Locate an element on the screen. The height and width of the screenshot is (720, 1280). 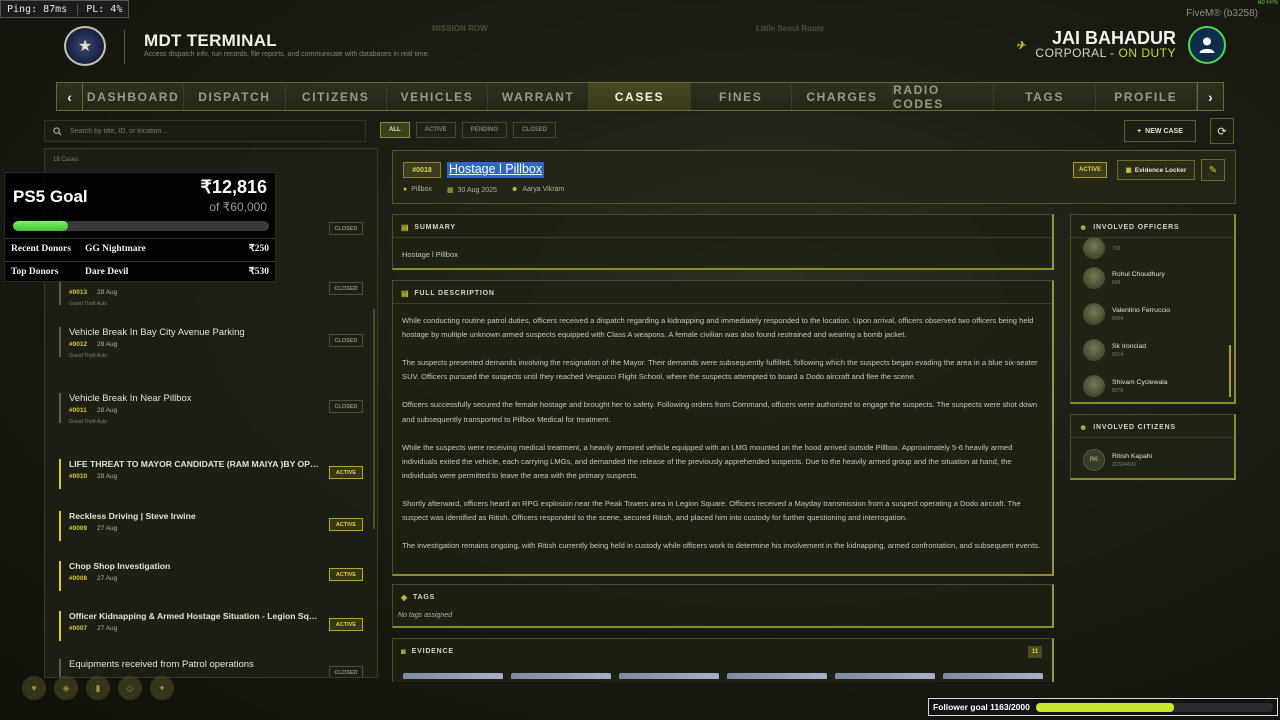
case-title: Hostage l Pillbox is located at coordinates (496, 170).